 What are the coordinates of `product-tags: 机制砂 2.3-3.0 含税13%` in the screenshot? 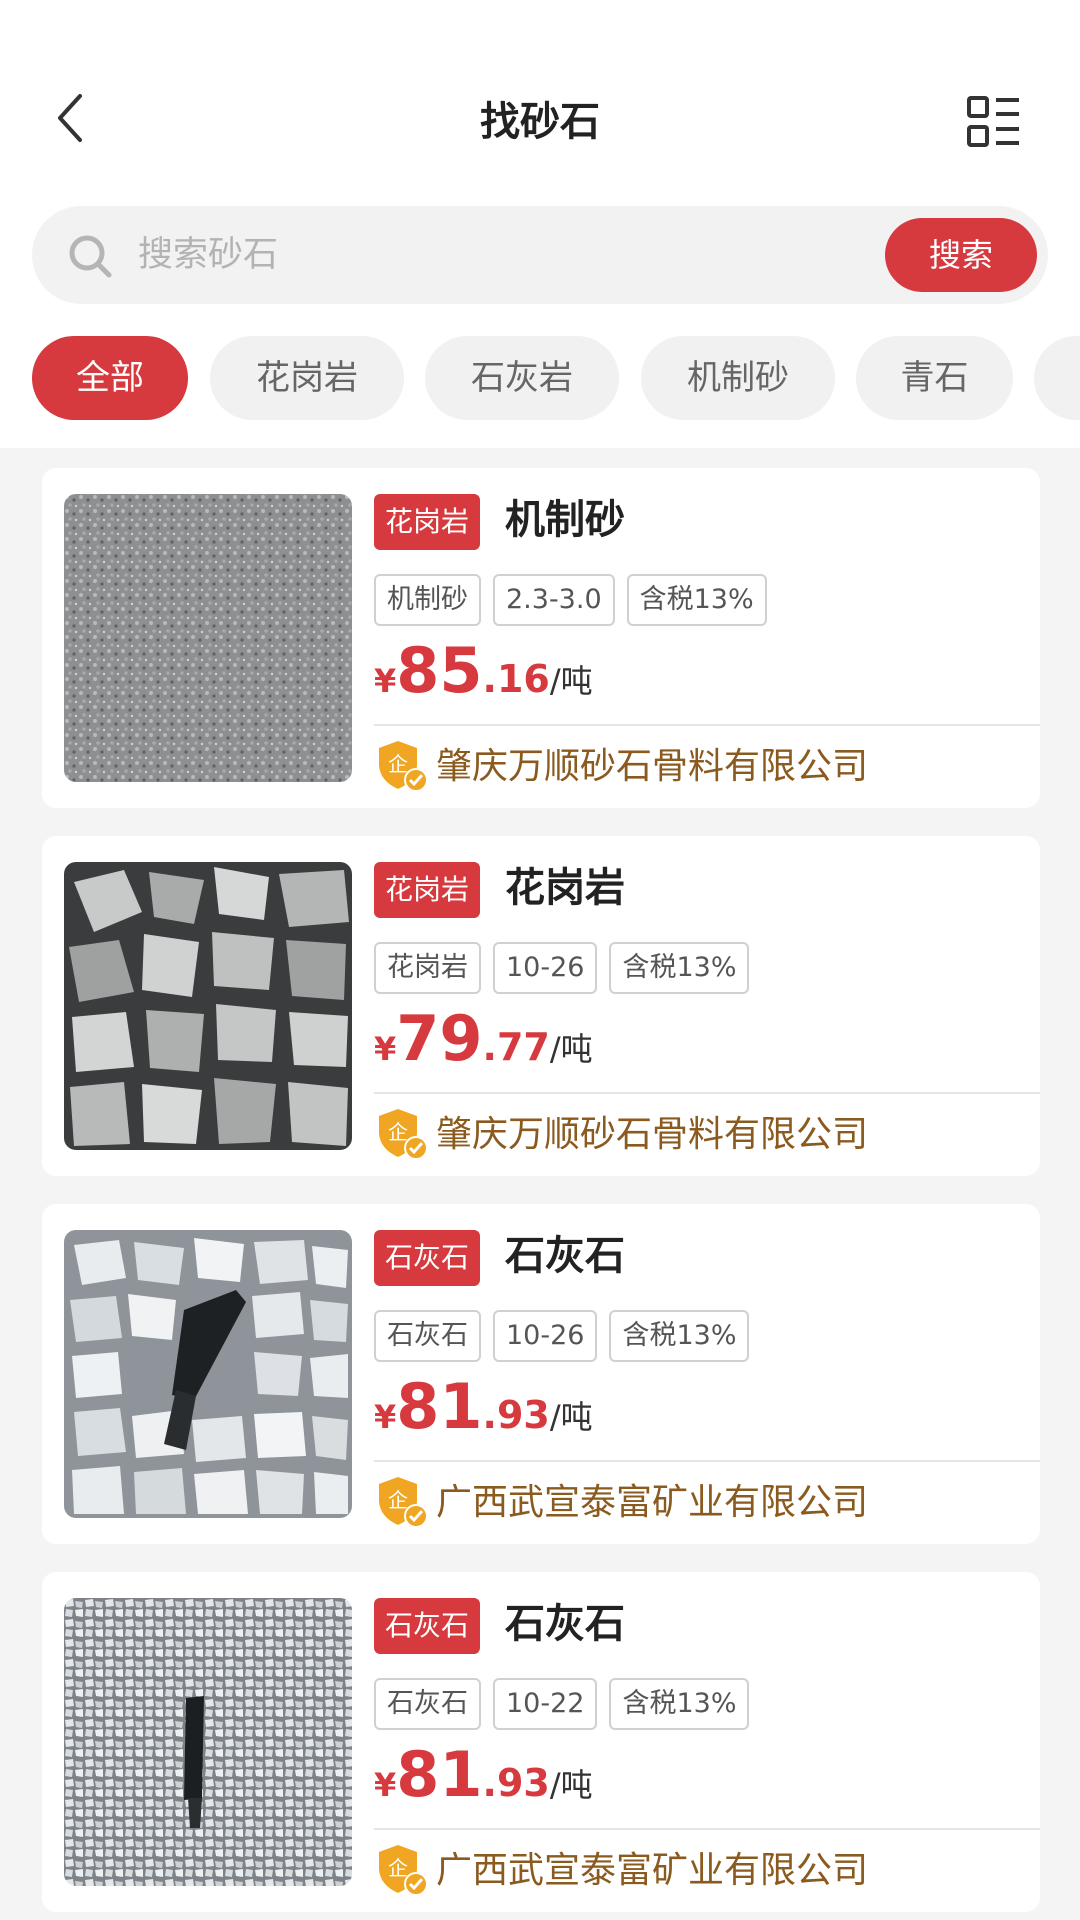 It's located at (570, 600).